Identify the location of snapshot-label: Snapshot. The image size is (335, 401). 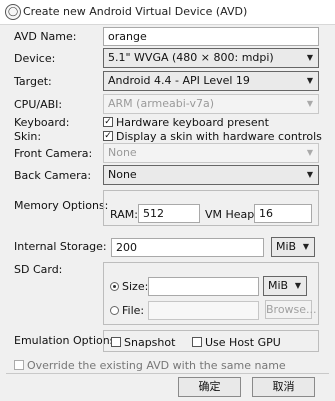
(150, 342).